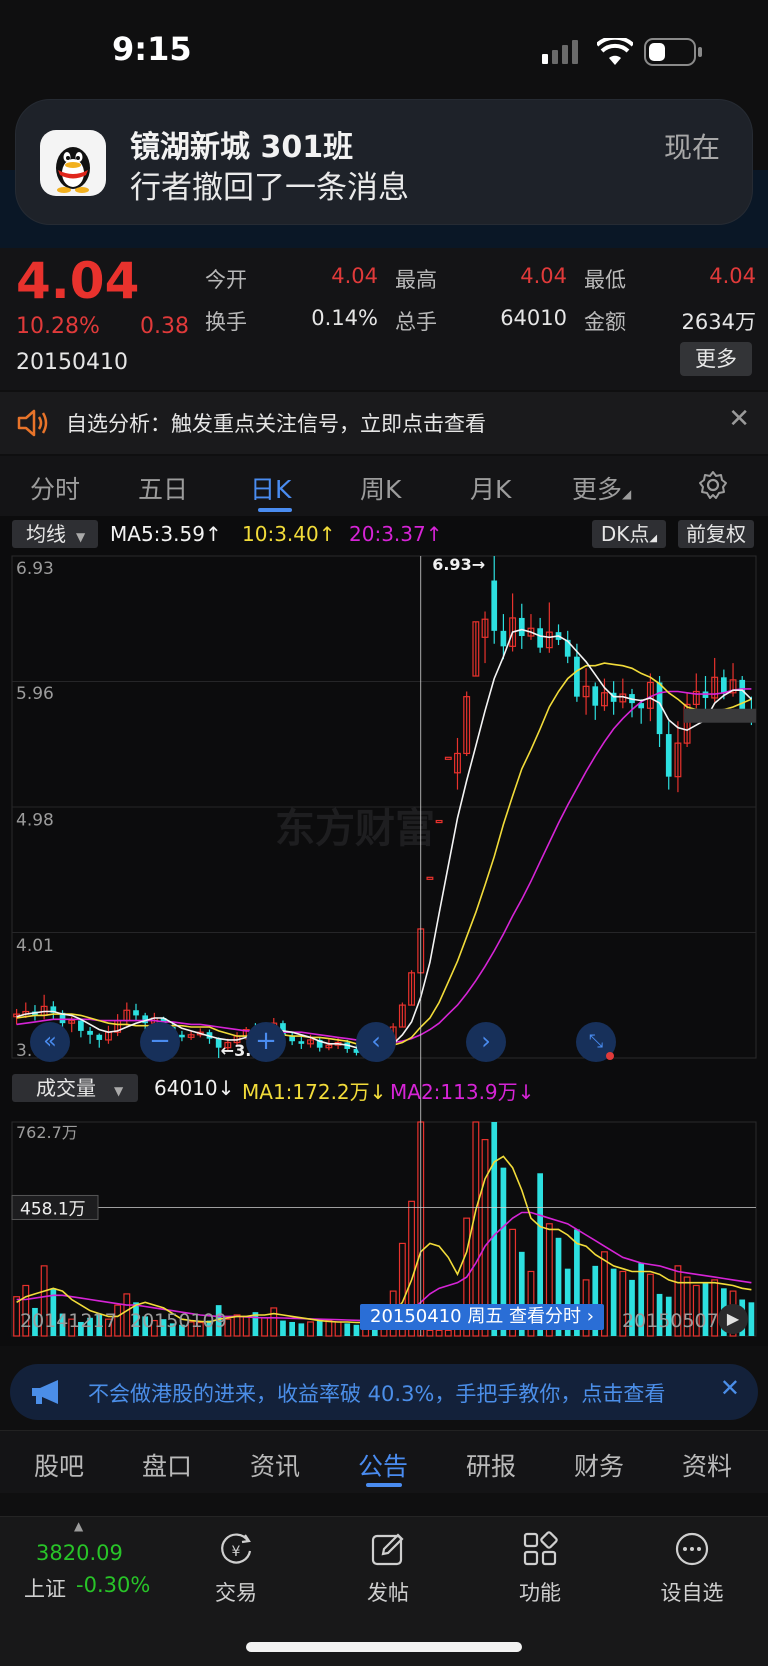  Describe the element at coordinates (50, 1042) in the screenshot. I see `scroll-left-fast-icon: «` at that location.